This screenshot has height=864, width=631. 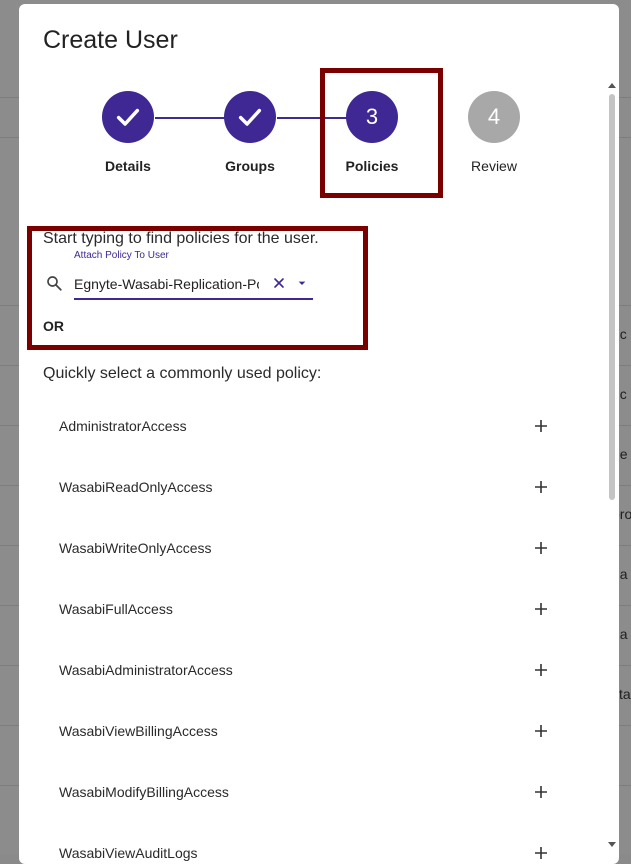 What do you see at coordinates (309, 849) in the screenshot?
I see `policy-option-row: WasabiViewAuditLogs` at bounding box center [309, 849].